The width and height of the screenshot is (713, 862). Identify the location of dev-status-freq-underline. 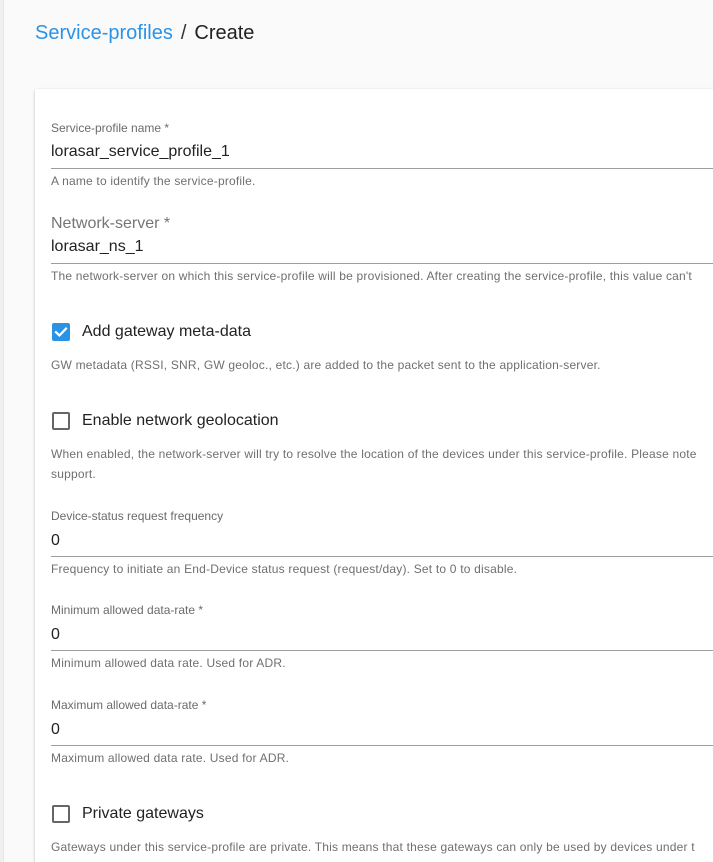
(382, 556).